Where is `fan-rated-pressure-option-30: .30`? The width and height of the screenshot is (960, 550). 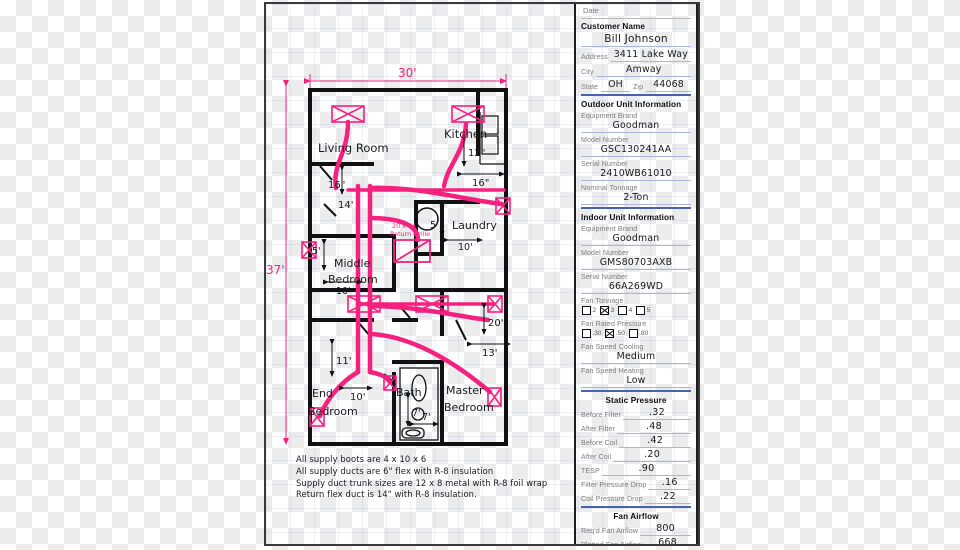 fan-rated-pressure-option-30: .30 is located at coordinates (591, 333).